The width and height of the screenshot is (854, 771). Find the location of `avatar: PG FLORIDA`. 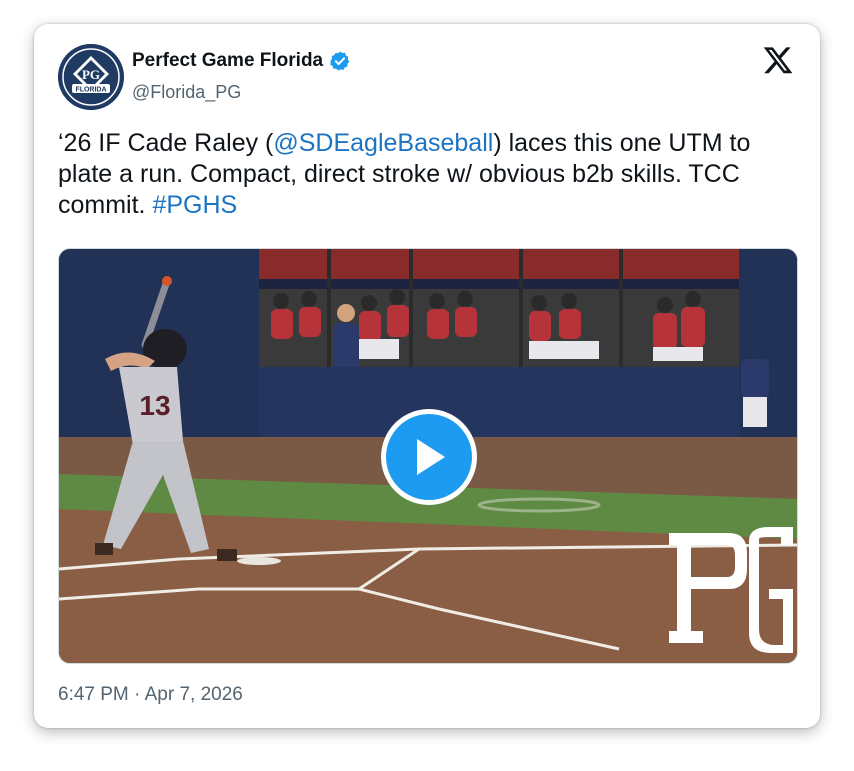

avatar: PG FLORIDA is located at coordinates (91, 77).